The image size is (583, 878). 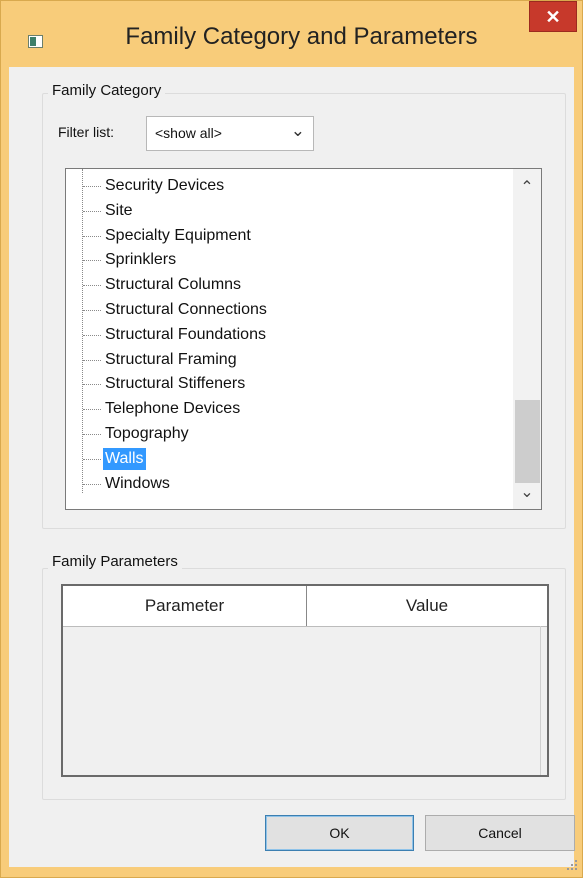 What do you see at coordinates (185, 334) in the screenshot?
I see `tree-item-label: Structural Foundations` at bounding box center [185, 334].